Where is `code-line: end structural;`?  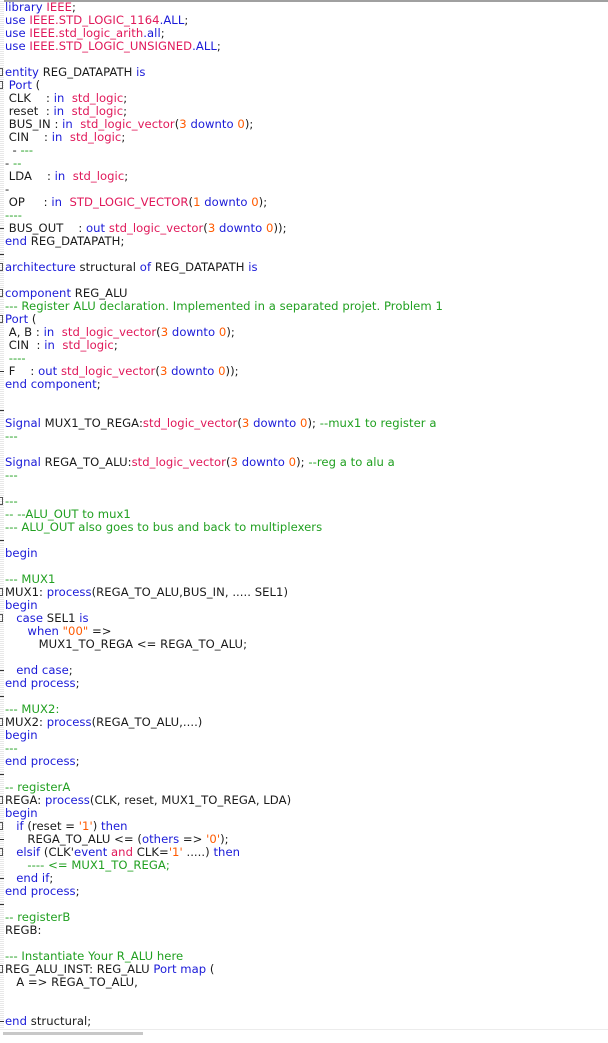
code-line: end structural; is located at coordinates (304, 1021).